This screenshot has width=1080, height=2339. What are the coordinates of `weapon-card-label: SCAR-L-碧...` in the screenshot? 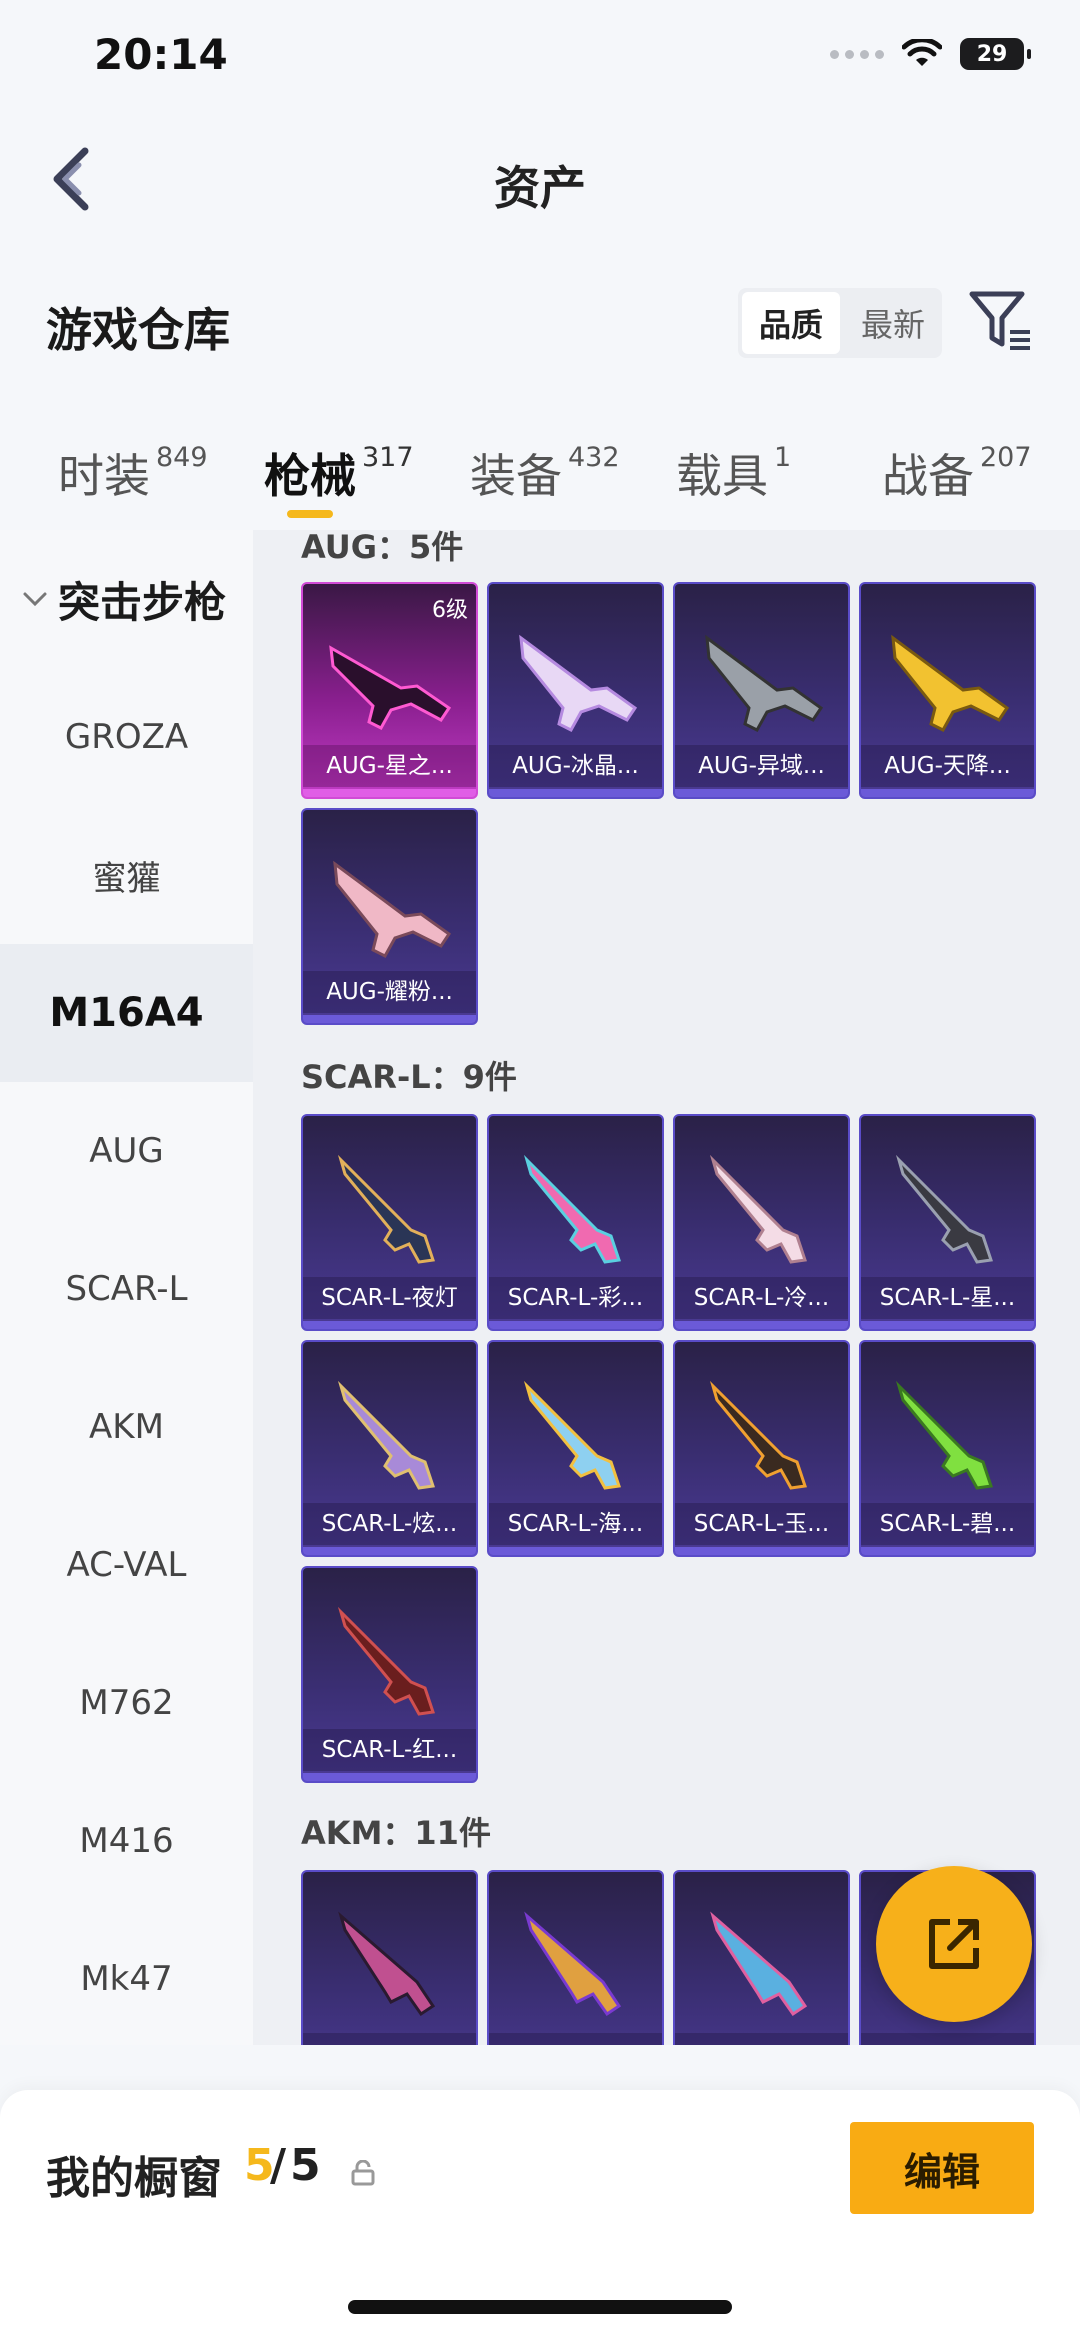 It's located at (947, 1524).